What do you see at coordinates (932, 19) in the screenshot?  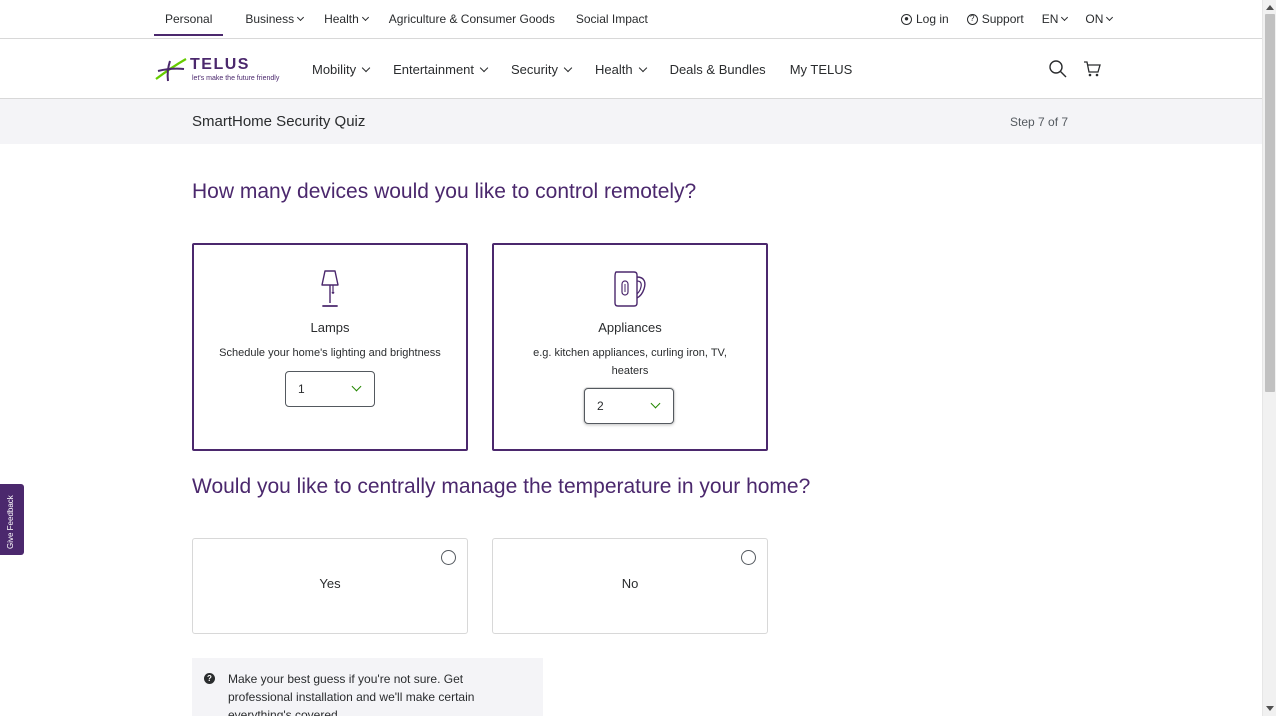 I see `login-label: Log in` at bounding box center [932, 19].